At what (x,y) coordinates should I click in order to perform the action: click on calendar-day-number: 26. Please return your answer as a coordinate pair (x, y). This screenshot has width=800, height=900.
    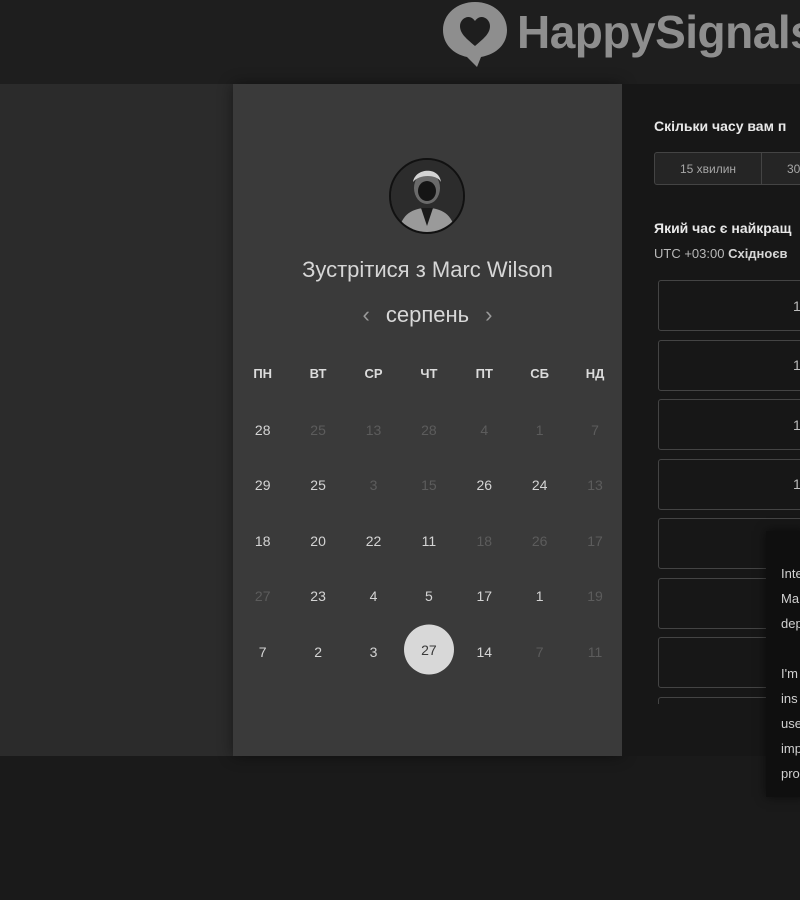
    Looking at the image, I should click on (539, 540).